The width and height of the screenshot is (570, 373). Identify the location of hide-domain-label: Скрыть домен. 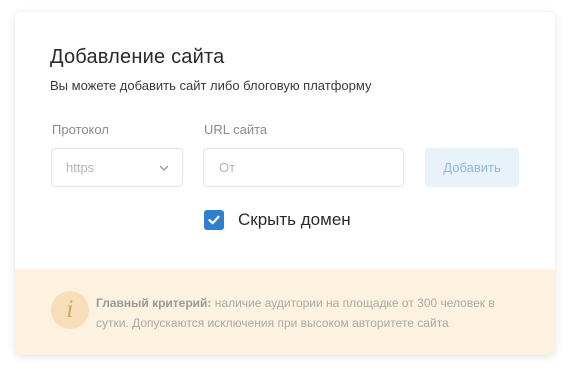
(294, 219).